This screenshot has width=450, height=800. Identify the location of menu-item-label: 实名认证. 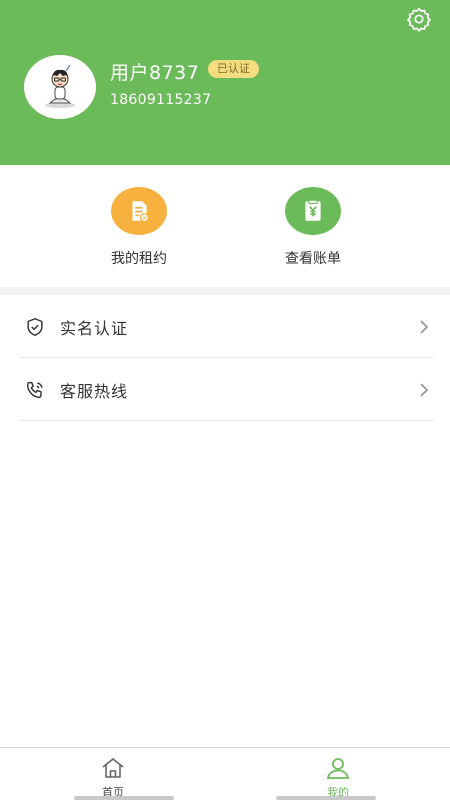
(94, 328).